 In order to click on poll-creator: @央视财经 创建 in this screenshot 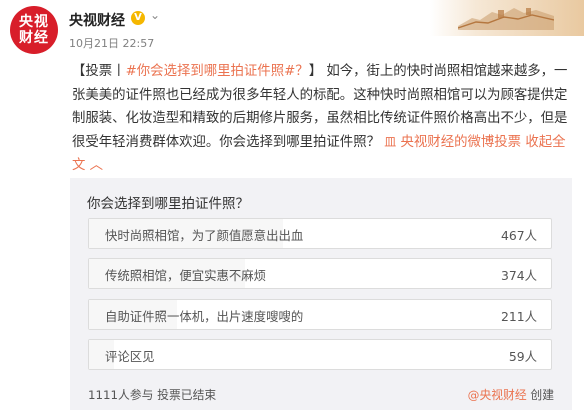, I will do `click(511, 394)`.